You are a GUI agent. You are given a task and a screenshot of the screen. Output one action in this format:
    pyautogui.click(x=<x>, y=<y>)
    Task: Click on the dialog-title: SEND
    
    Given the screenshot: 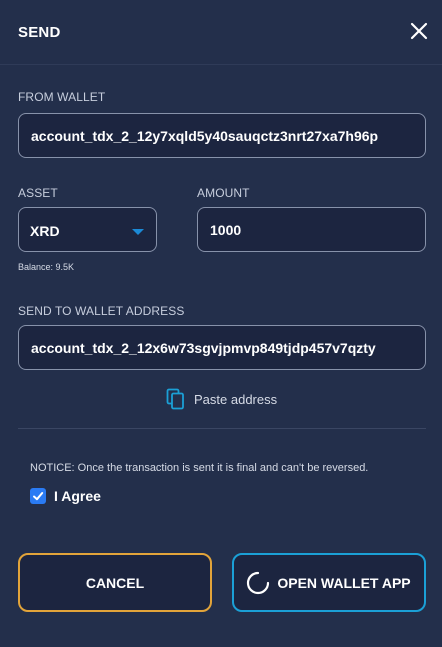 What is the action you would take?
    pyautogui.click(x=39, y=32)
    